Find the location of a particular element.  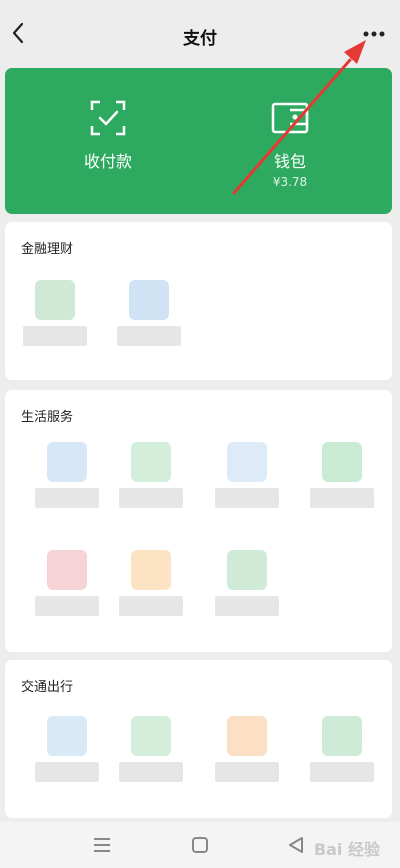

top-navbar: 支付 is located at coordinates (200, 35).